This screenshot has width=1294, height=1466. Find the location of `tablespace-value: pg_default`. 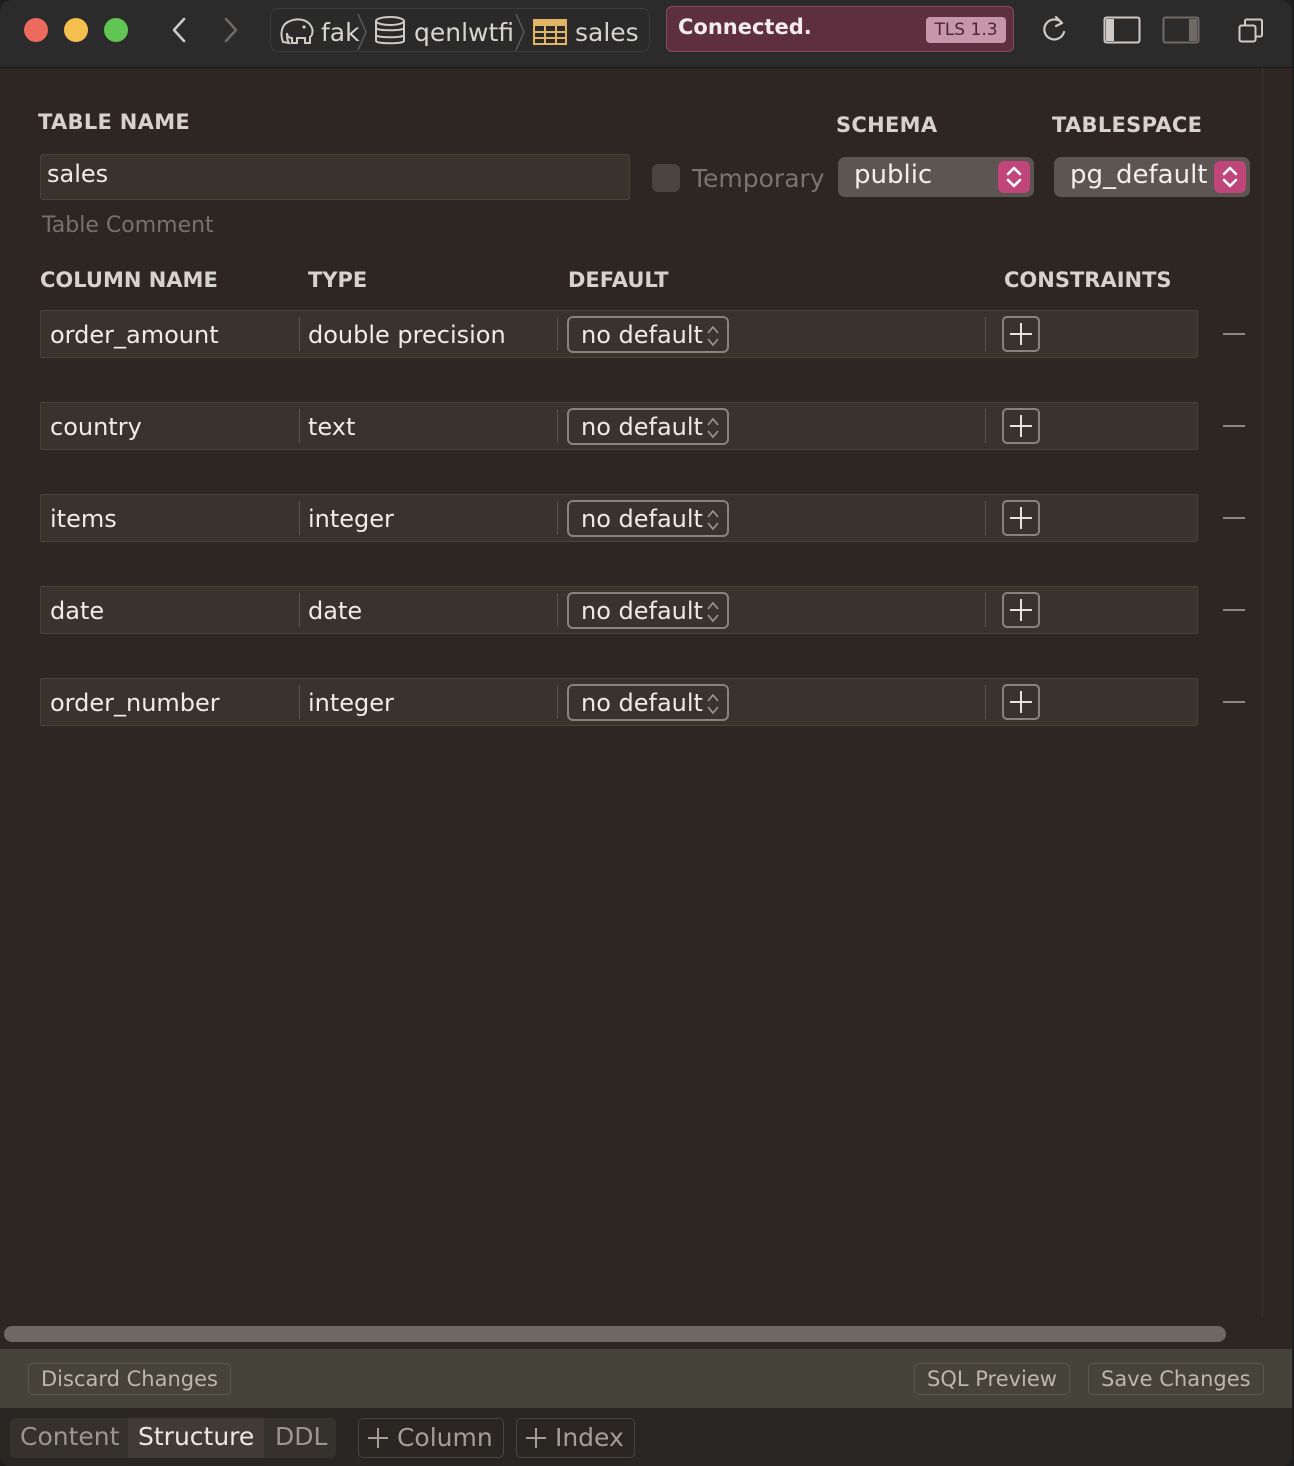

tablespace-value: pg_default is located at coordinates (1139, 175).